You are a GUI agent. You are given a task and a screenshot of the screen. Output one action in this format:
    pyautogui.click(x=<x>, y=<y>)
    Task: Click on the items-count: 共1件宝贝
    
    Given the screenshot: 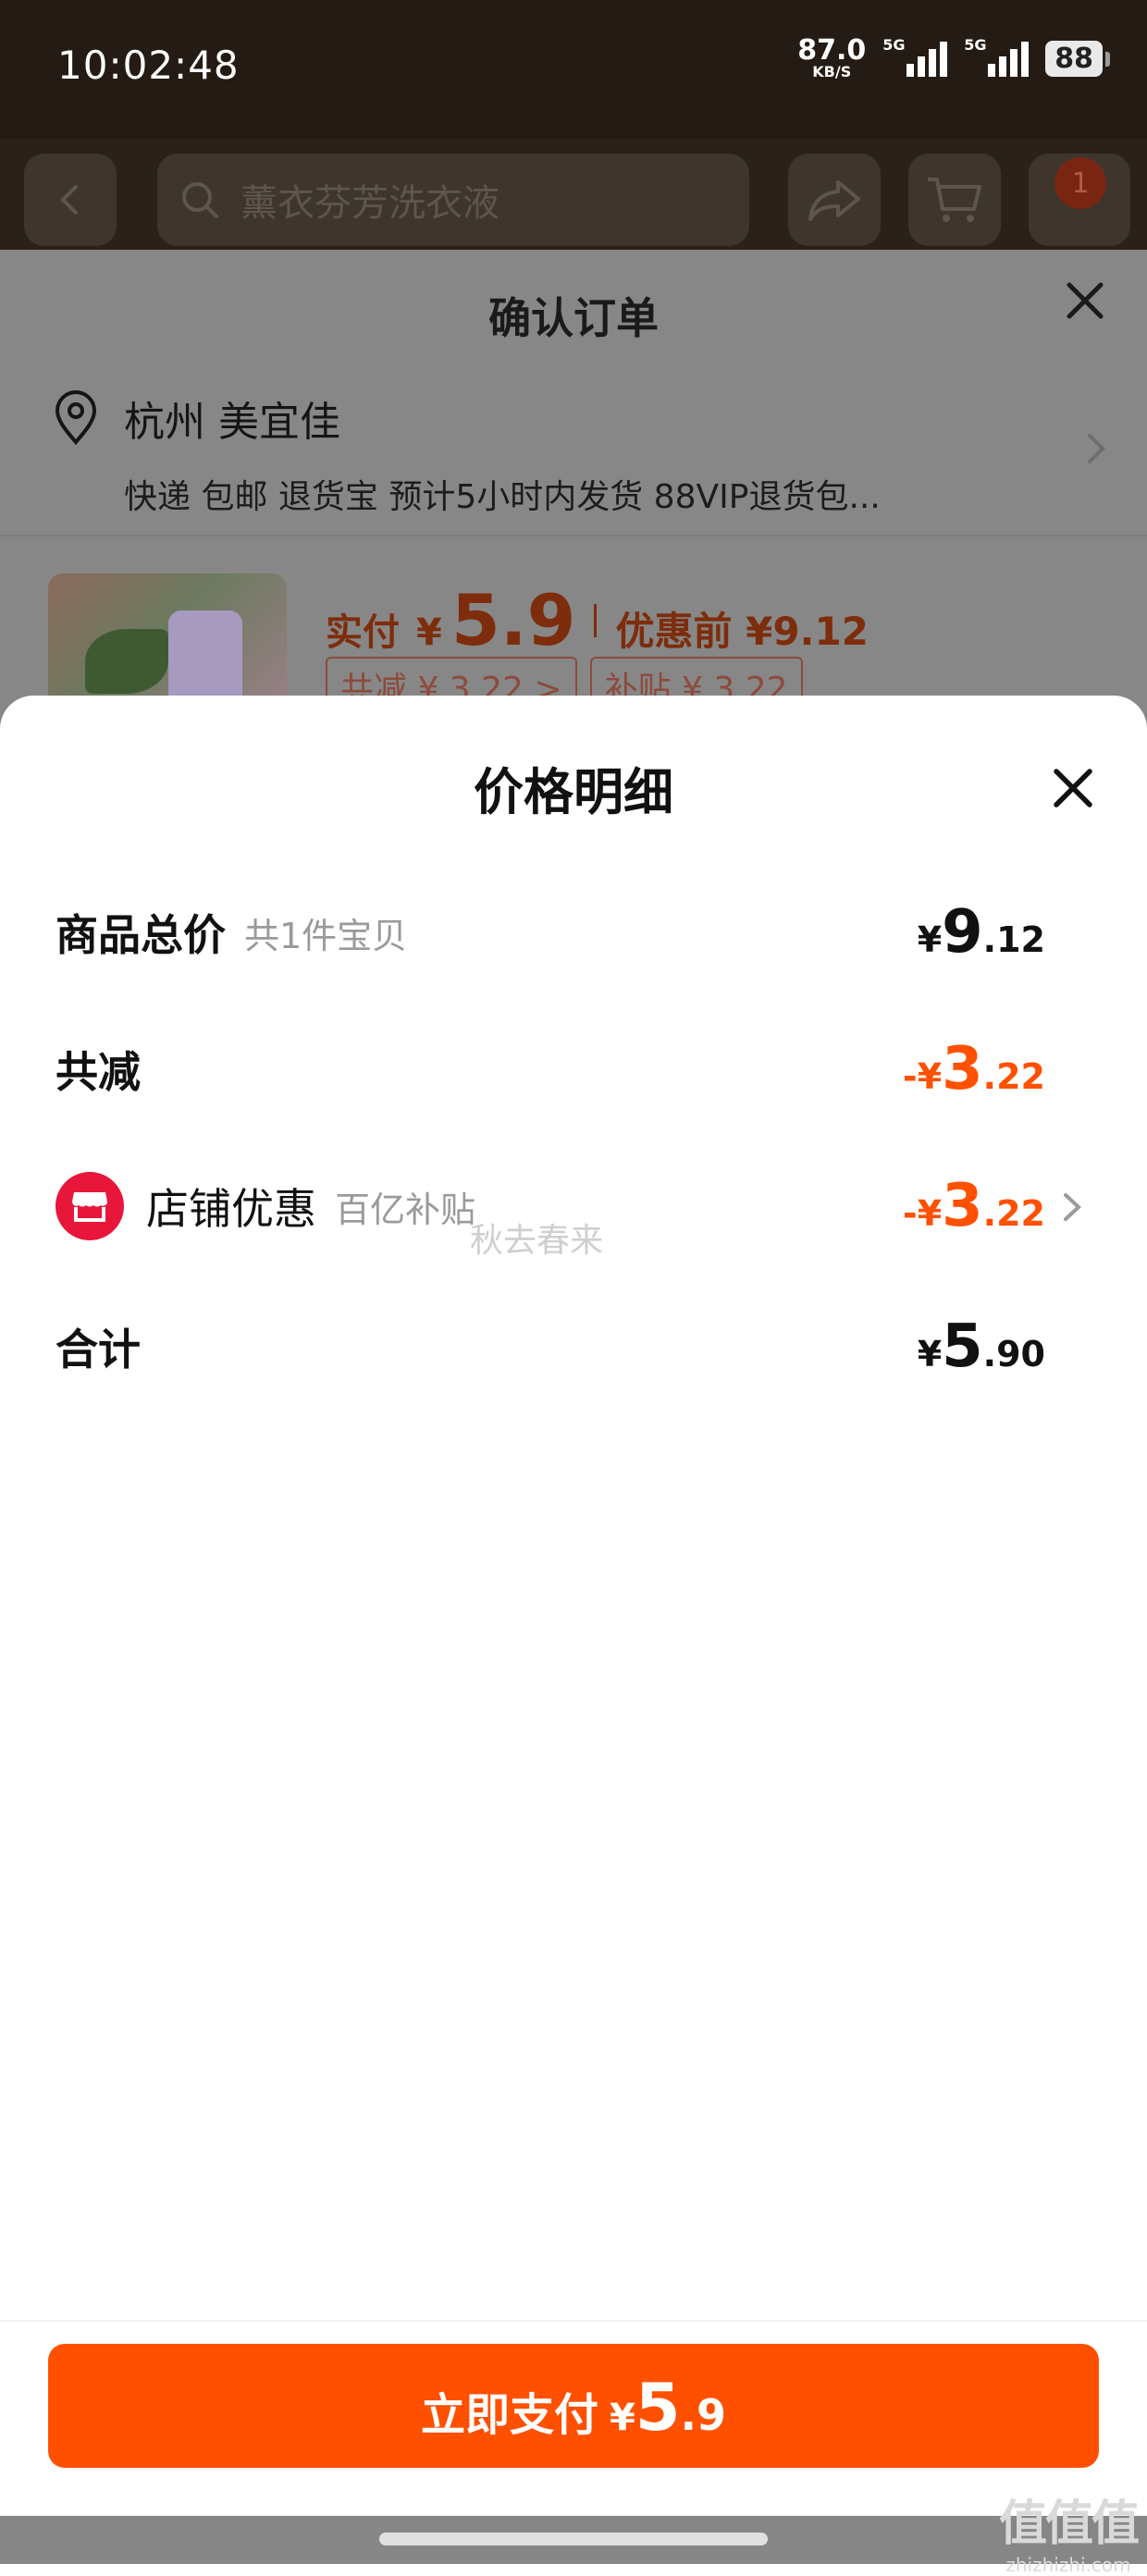 What is the action you would take?
    pyautogui.click(x=326, y=935)
    